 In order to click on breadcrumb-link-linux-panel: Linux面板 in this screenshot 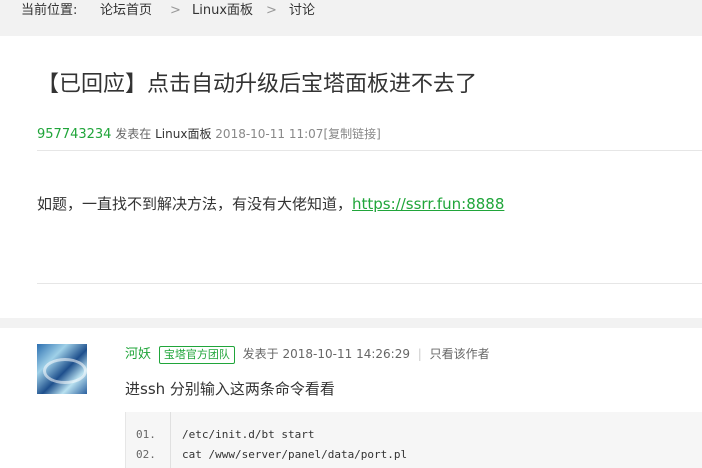, I will do `click(222, 11)`.